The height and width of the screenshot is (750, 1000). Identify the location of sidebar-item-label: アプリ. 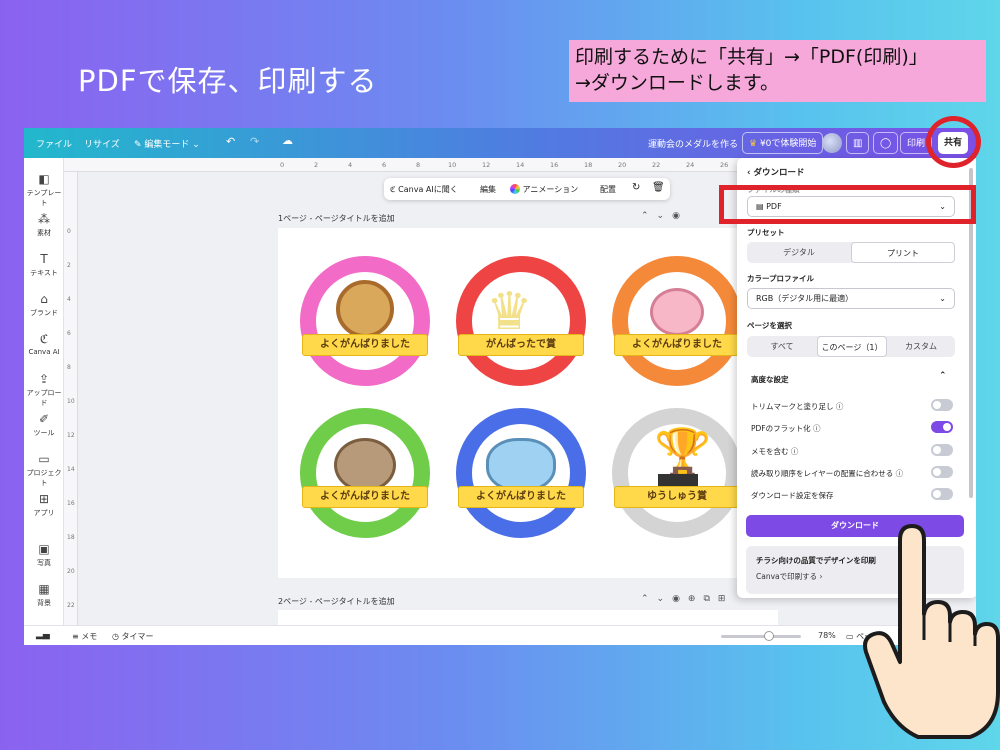
(44, 513).